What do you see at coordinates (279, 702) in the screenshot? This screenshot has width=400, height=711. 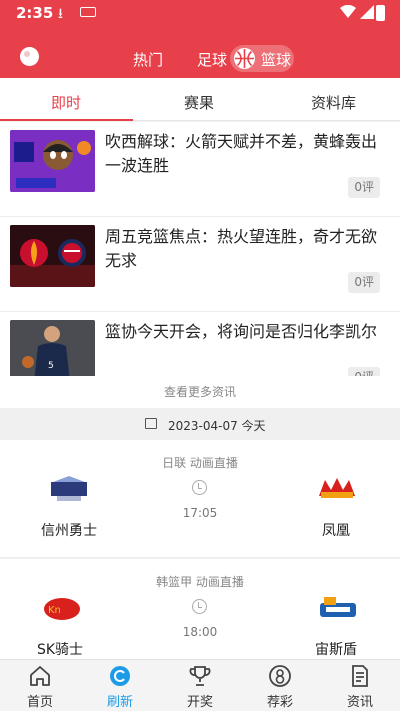 I see `nav-recommend-label: 荐彩` at bounding box center [279, 702].